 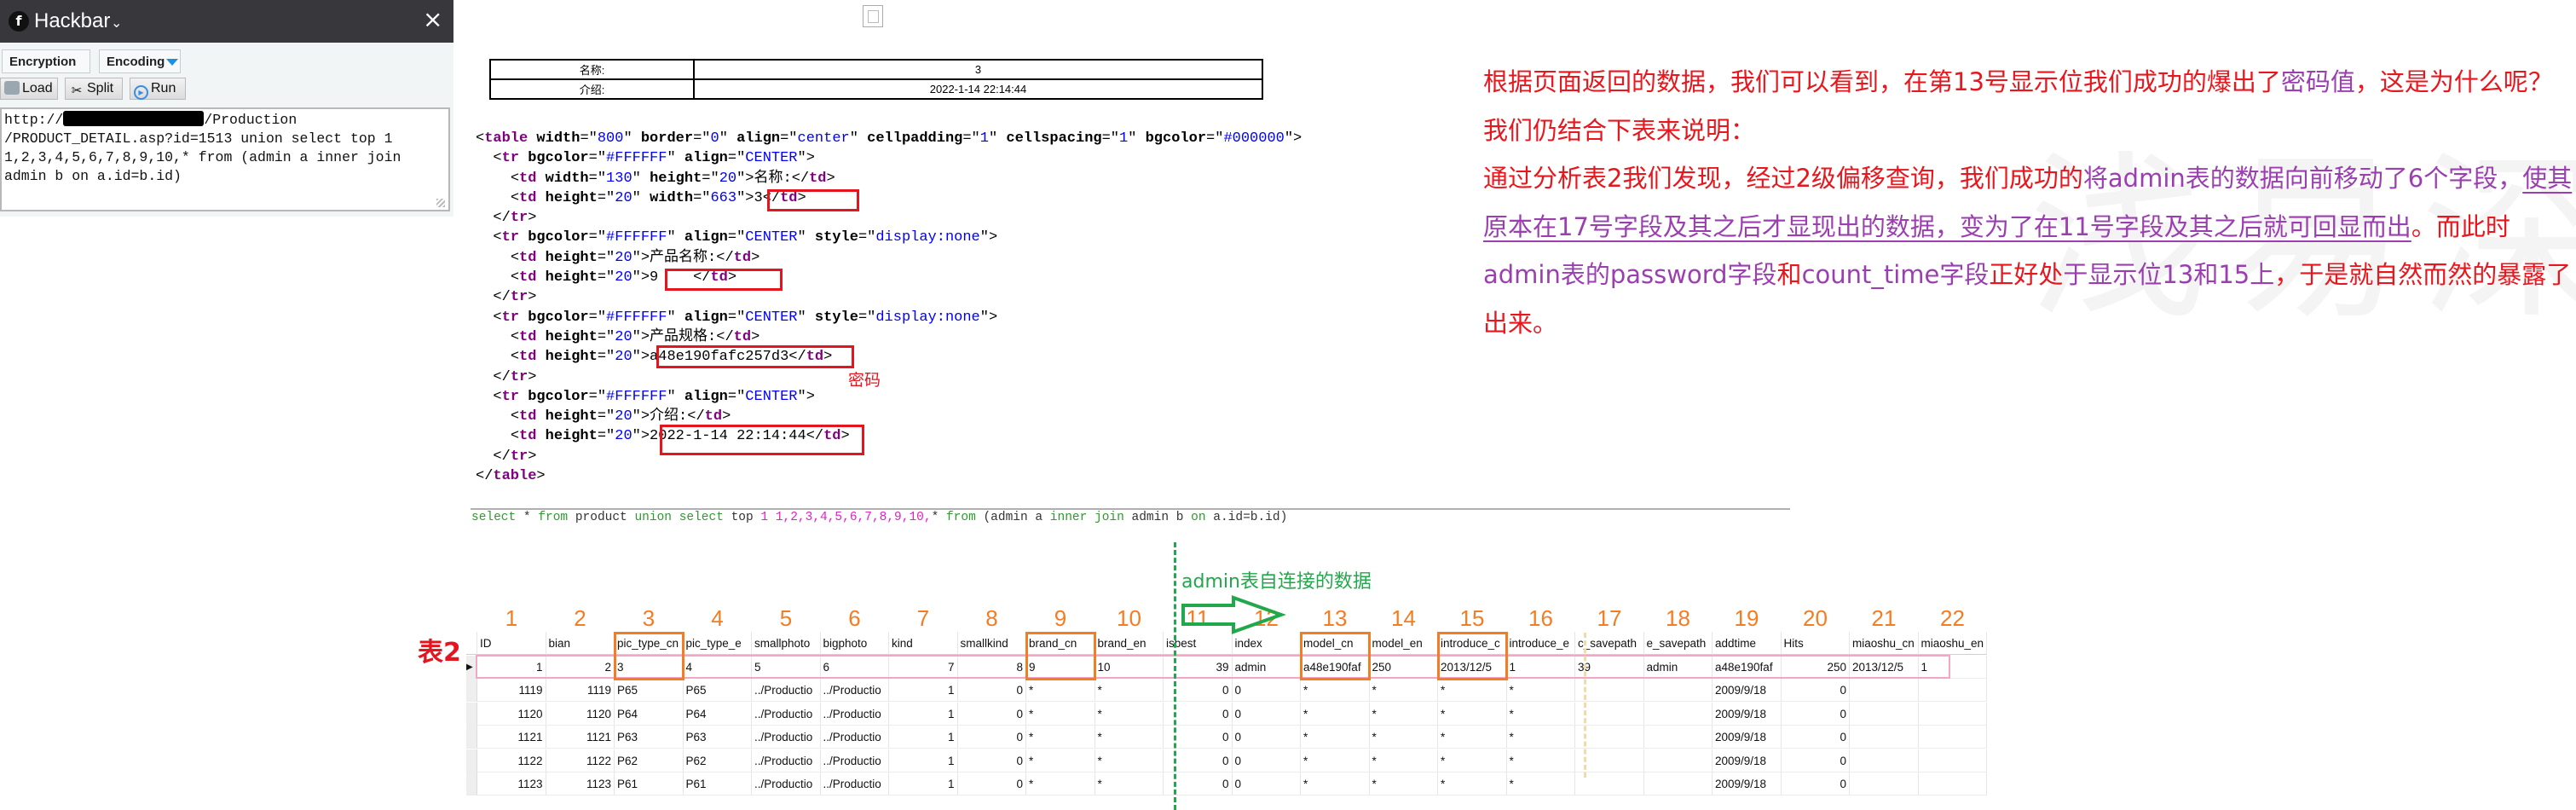 I want to click on code-token: #000000, so click(x=1254, y=138).